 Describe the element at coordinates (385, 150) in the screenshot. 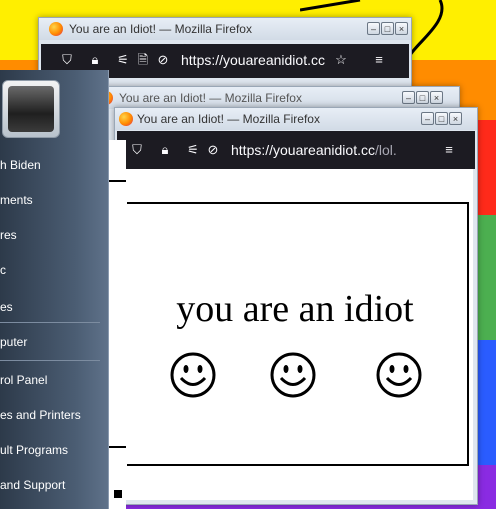

I see `url-path: /lol.` at that location.